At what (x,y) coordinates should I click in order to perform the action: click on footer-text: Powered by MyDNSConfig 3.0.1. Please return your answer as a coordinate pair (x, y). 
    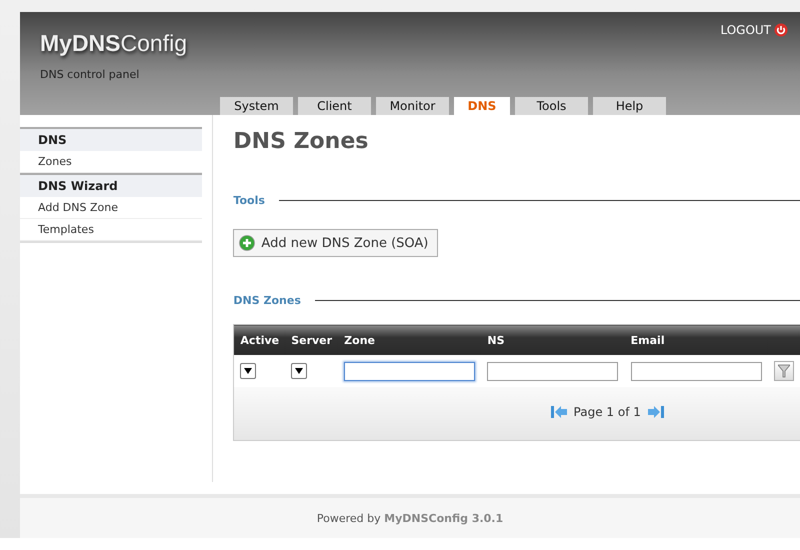
    Looking at the image, I should click on (410, 518).